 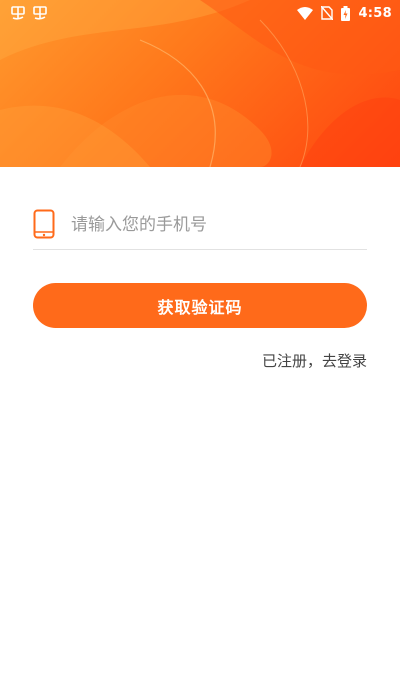 I want to click on phone-icon, so click(x=47, y=224).